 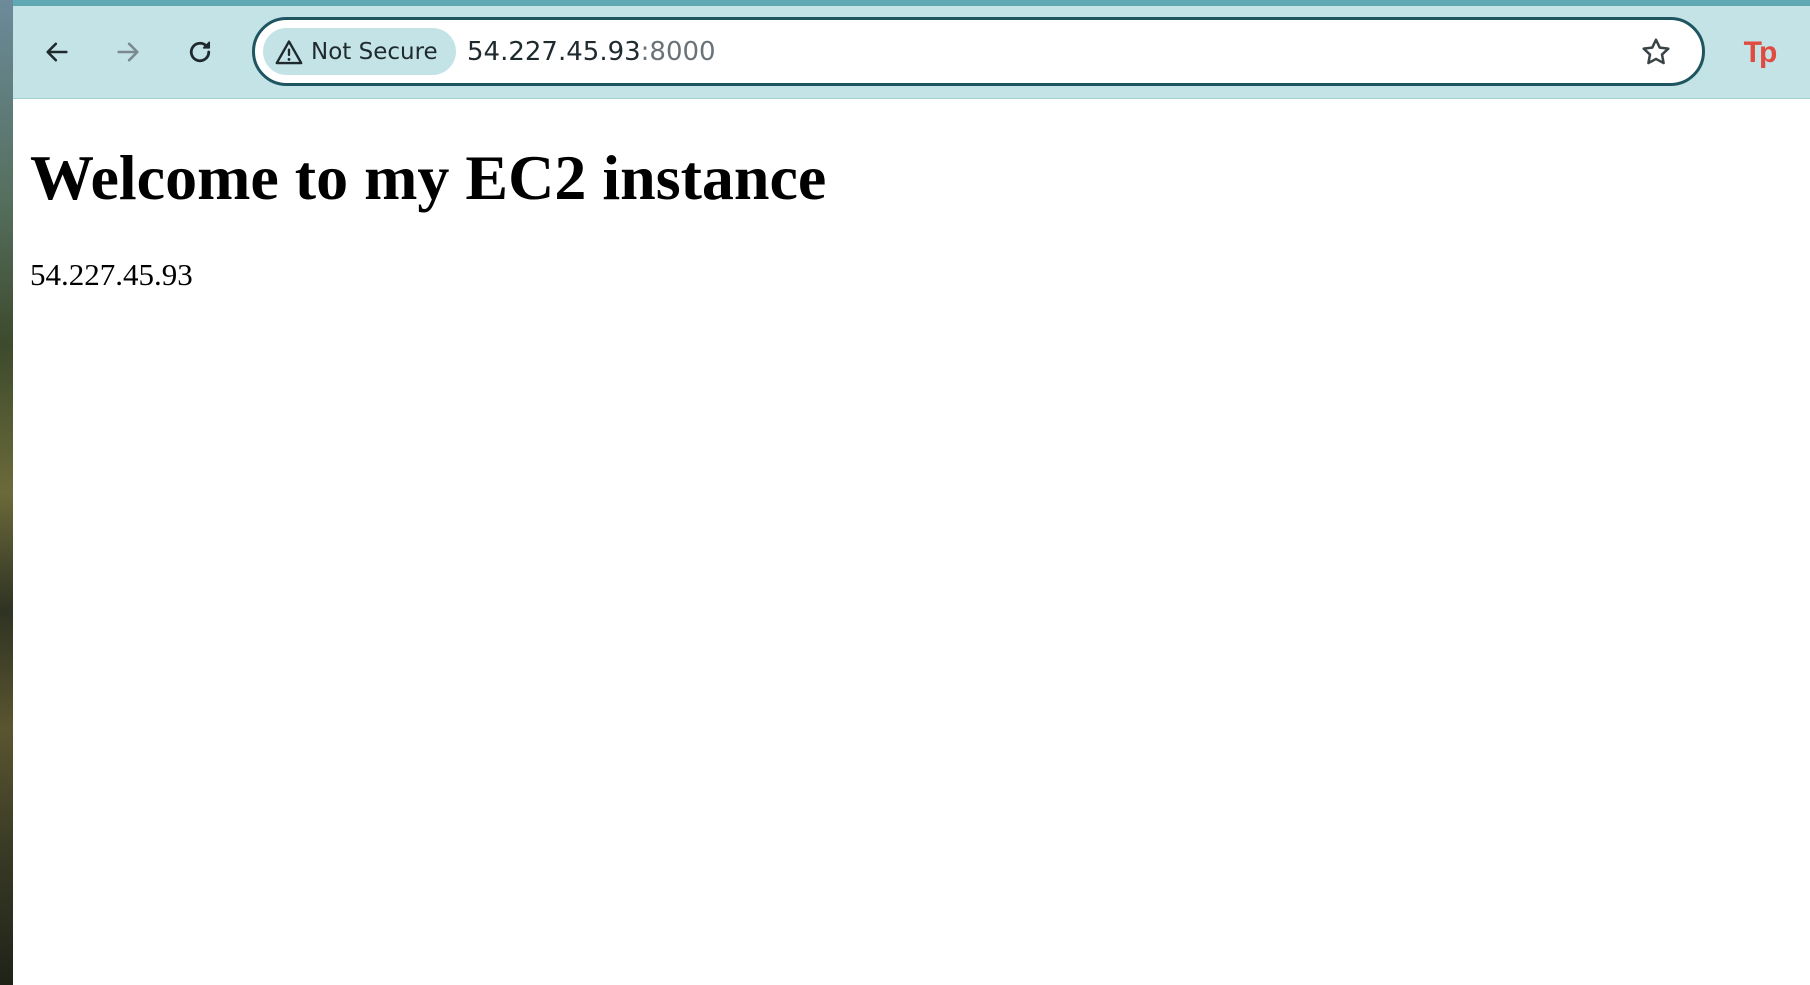 What do you see at coordinates (111, 274) in the screenshot?
I see `page-ip-text: 54.227.45.93` at bounding box center [111, 274].